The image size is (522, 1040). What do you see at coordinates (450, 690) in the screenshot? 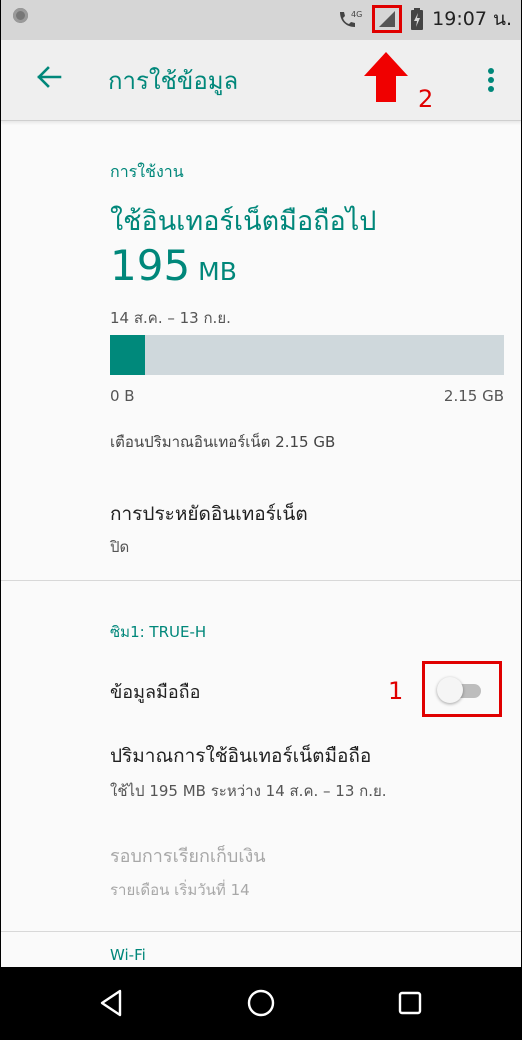
I see `mobile-data-toggle-thumb` at bounding box center [450, 690].